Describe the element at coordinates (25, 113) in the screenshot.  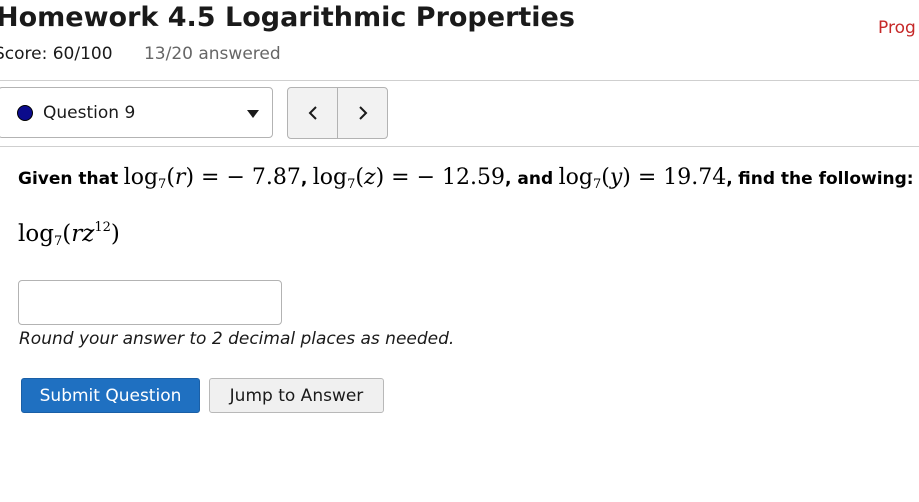
I see `question-status-dot` at that location.